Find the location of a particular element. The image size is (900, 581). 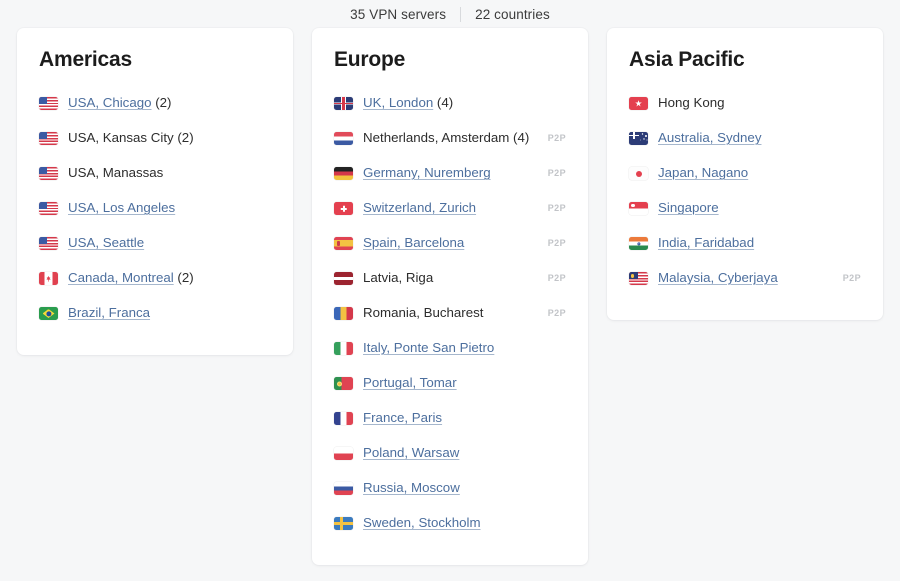

server-label: Brazil, Franca is located at coordinates (156, 313).